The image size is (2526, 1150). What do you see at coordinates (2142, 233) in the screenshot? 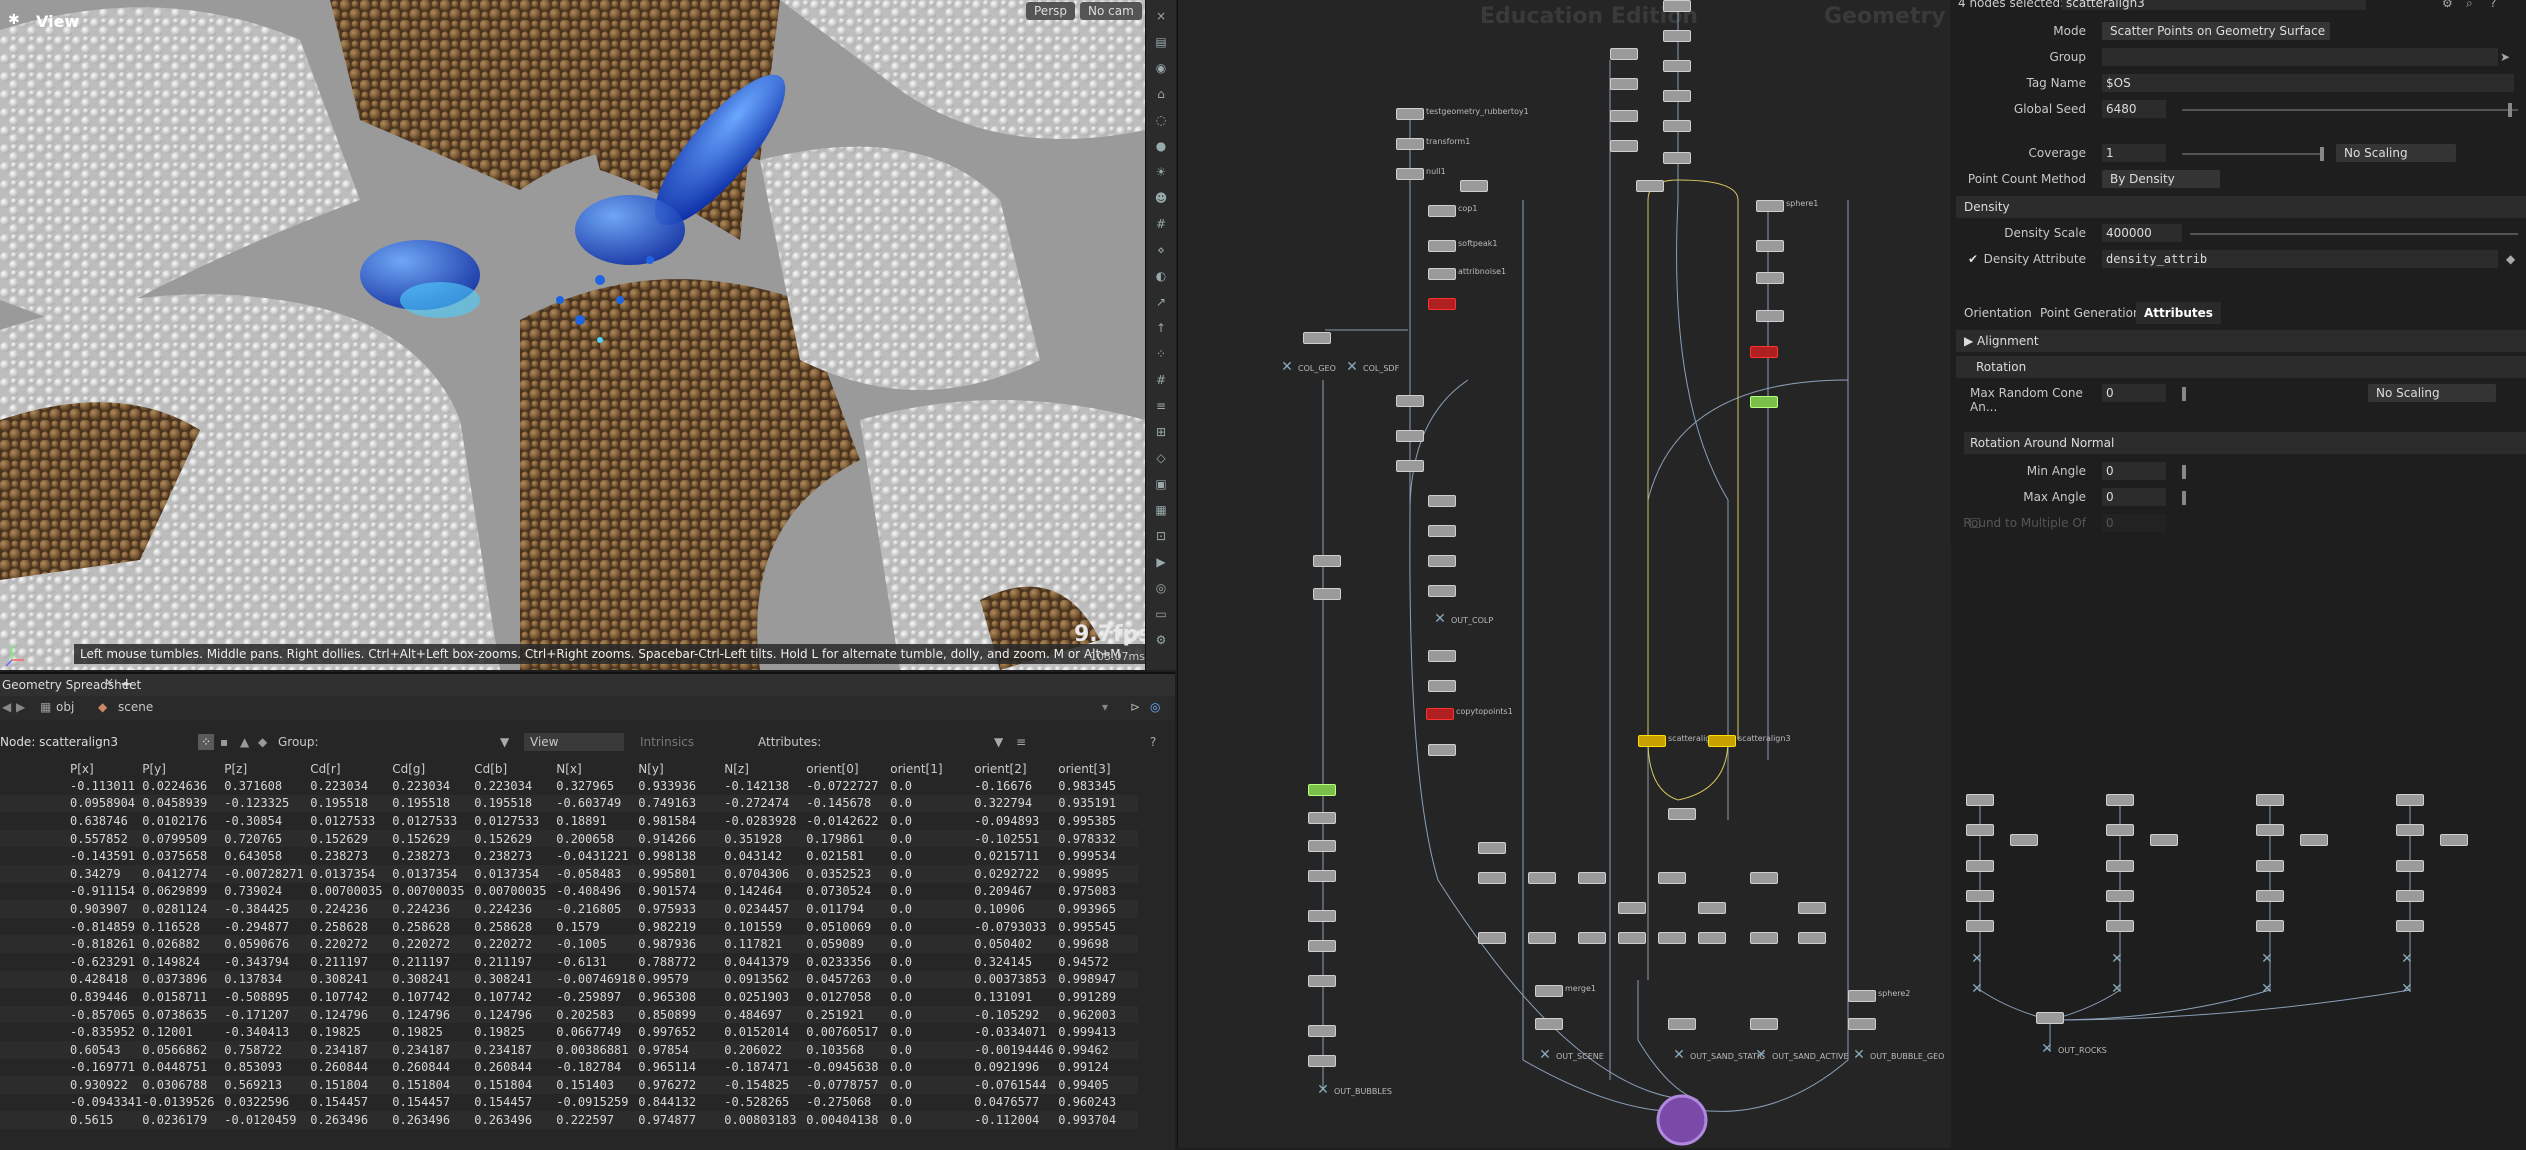
I see `density-scale-field: 400000` at bounding box center [2142, 233].